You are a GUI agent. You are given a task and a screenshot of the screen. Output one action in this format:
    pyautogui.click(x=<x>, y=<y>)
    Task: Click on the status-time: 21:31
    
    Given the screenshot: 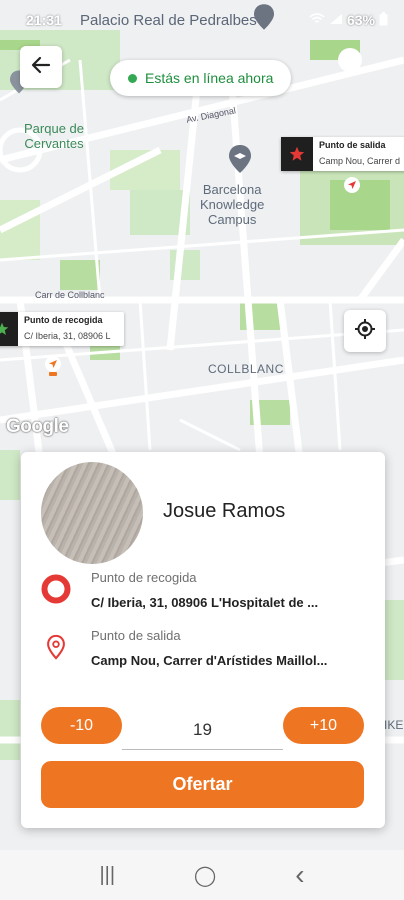 What is the action you would take?
    pyautogui.click(x=44, y=20)
    